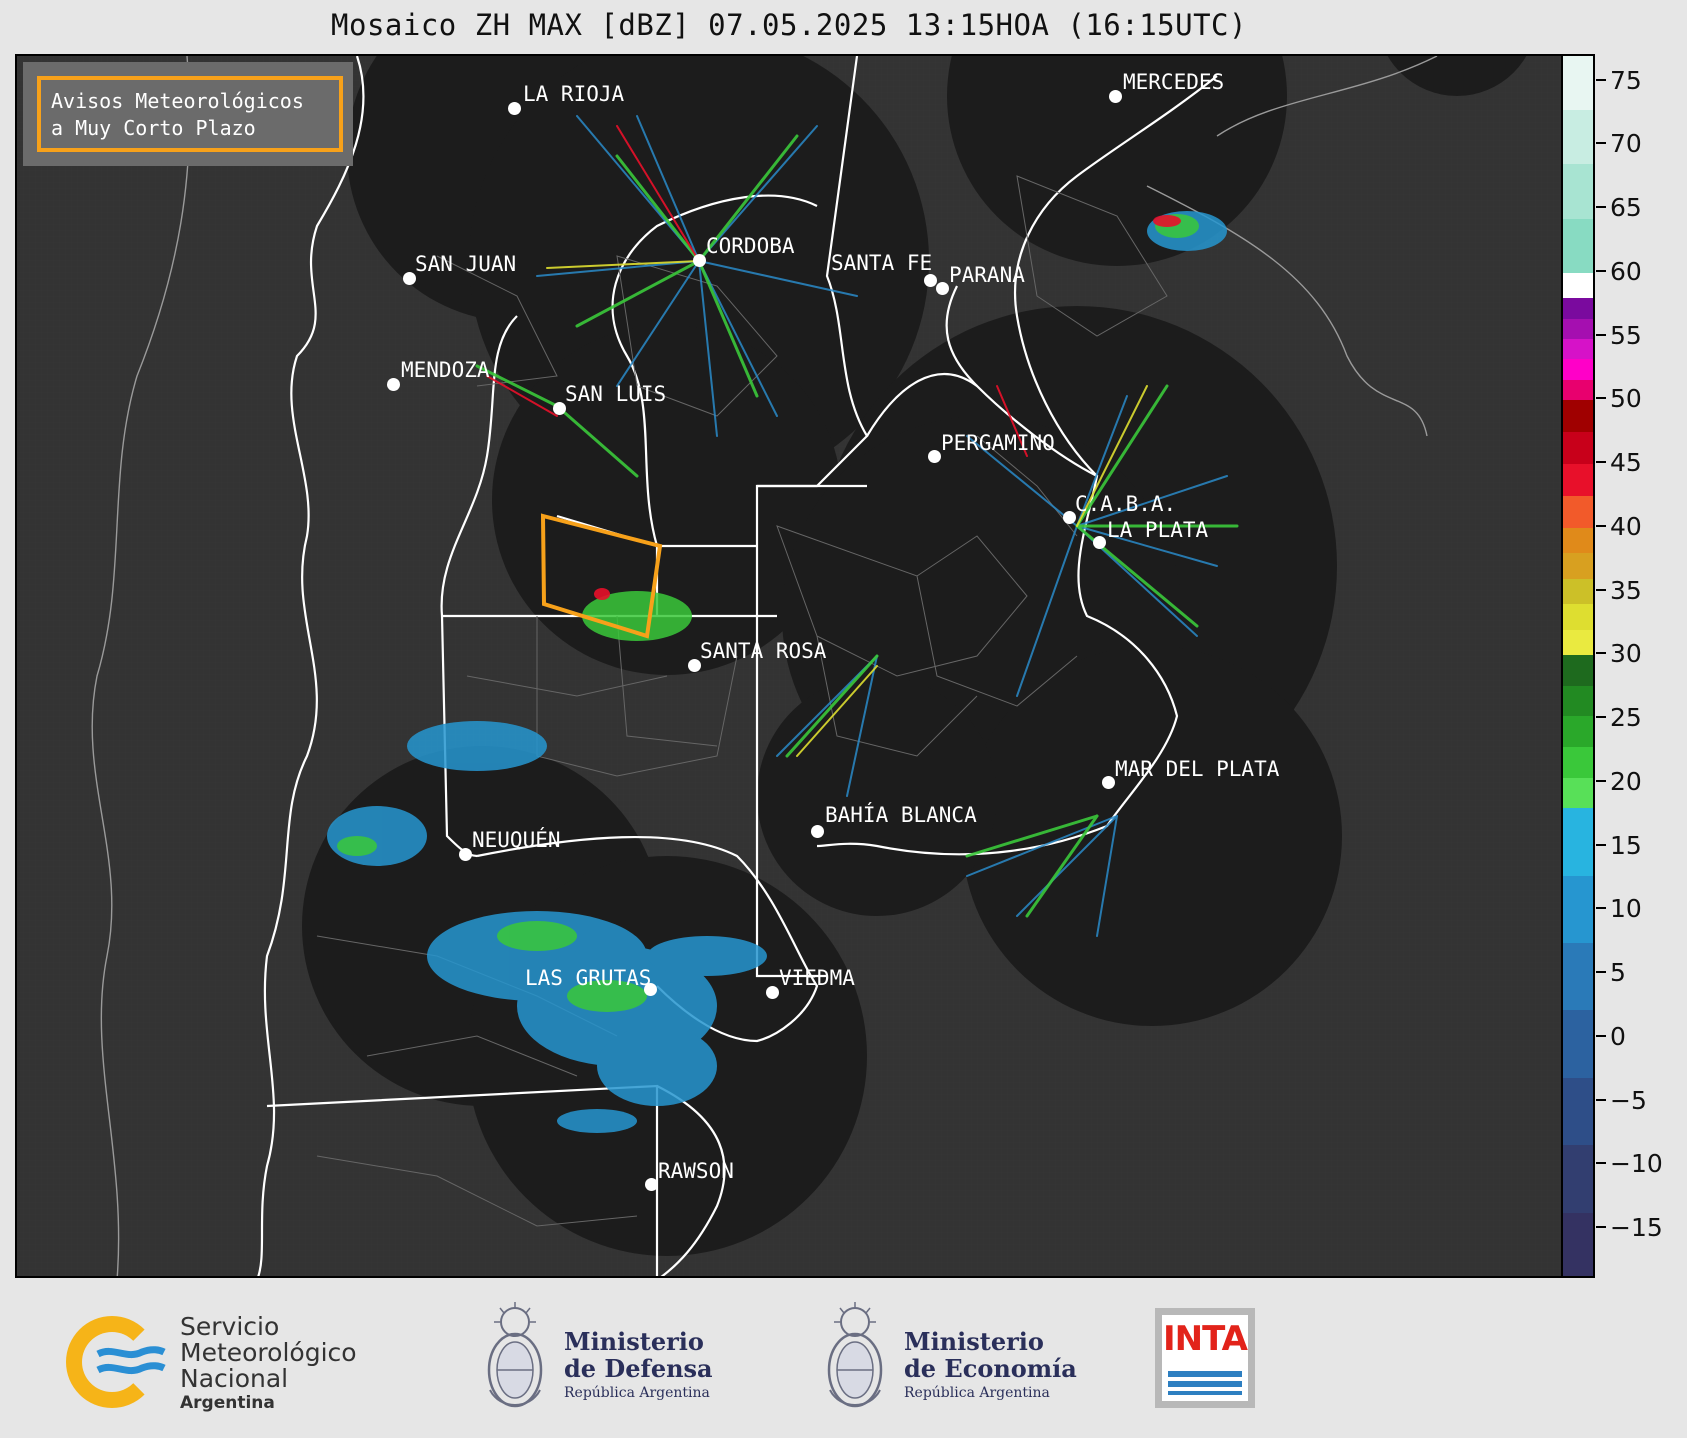  I want to click on colorbar-tick-label: 40, so click(1626, 526).